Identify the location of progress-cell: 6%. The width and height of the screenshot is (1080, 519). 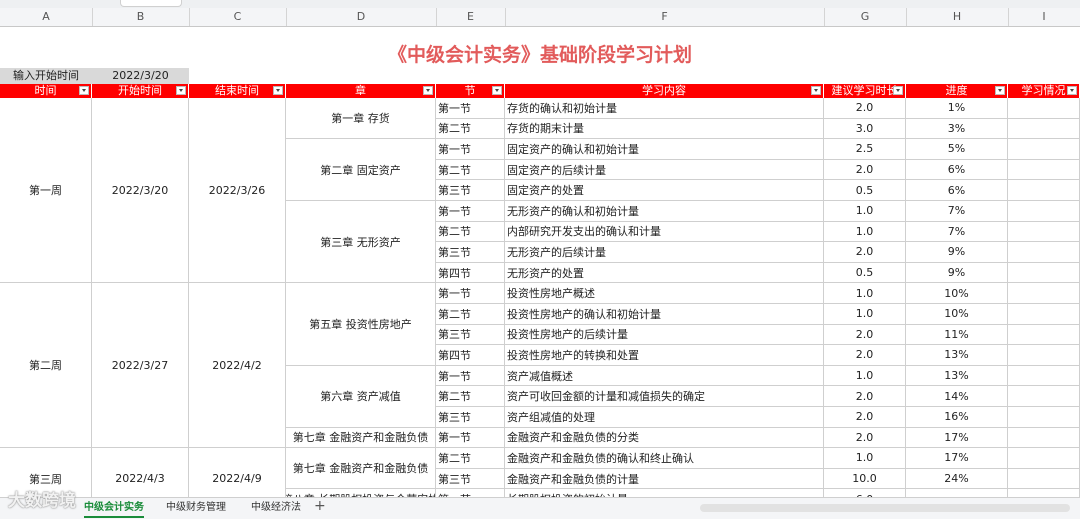
(957, 190).